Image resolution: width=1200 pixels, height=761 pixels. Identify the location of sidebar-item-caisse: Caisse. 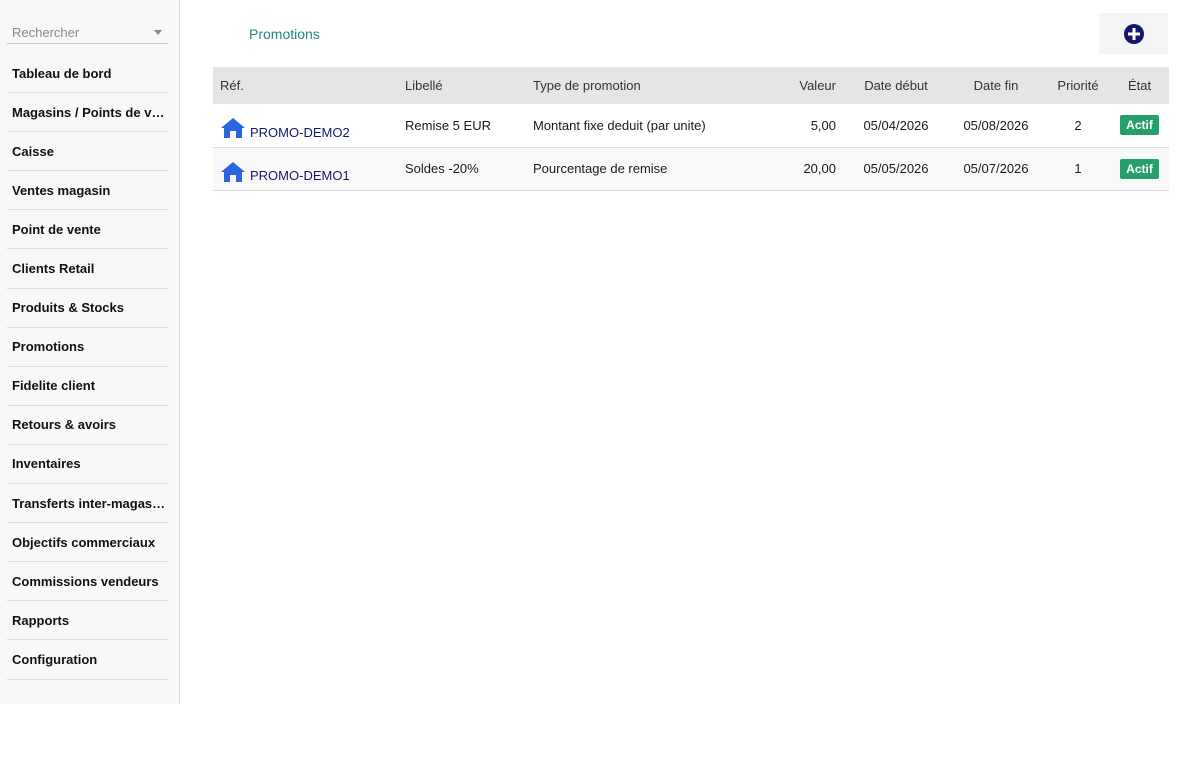
(87, 152).